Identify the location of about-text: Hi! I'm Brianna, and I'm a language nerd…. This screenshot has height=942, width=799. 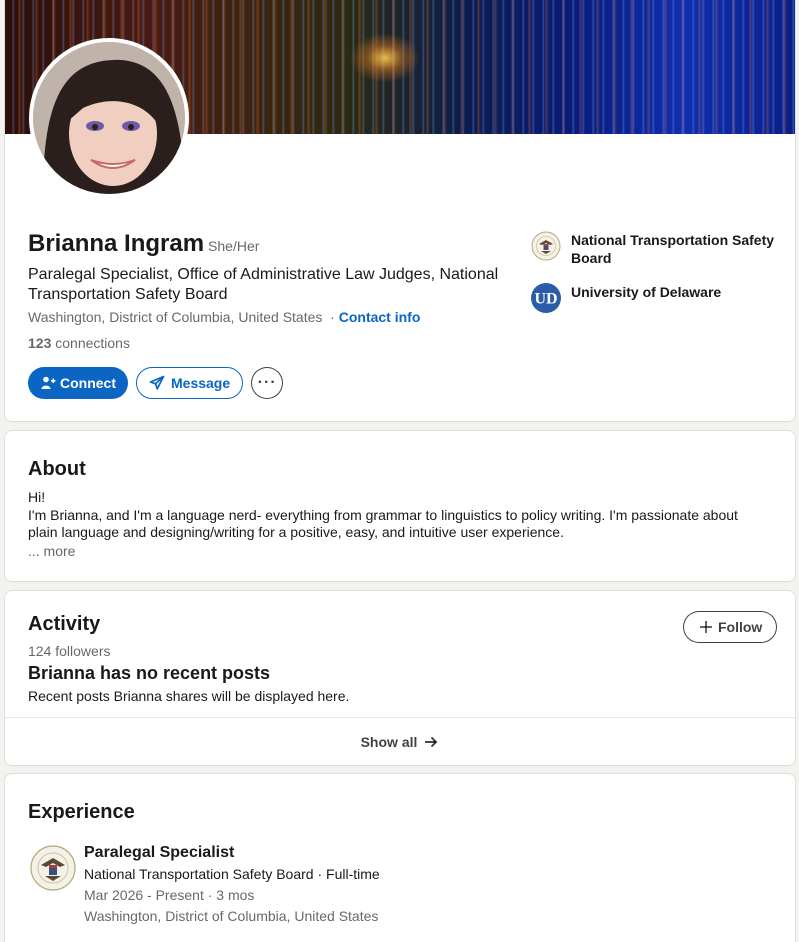
(398, 515).